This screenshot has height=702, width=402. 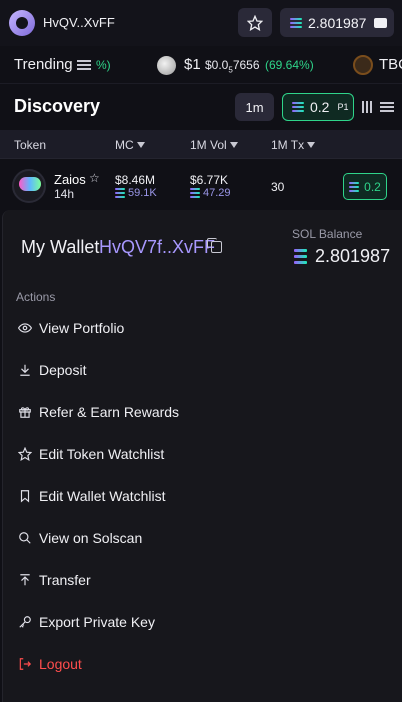 I want to click on quick-buy-button: 0.2, so click(x=365, y=186).